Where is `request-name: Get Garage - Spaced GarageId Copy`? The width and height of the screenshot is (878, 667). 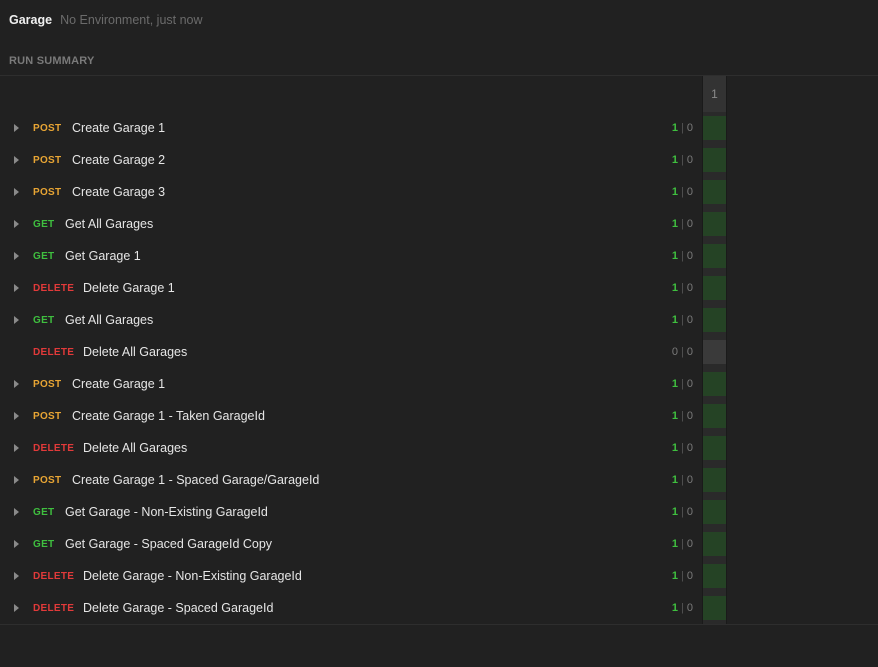 request-name: Get Garage - Spaced GarageId Copy is located at coordinates (168, 544).